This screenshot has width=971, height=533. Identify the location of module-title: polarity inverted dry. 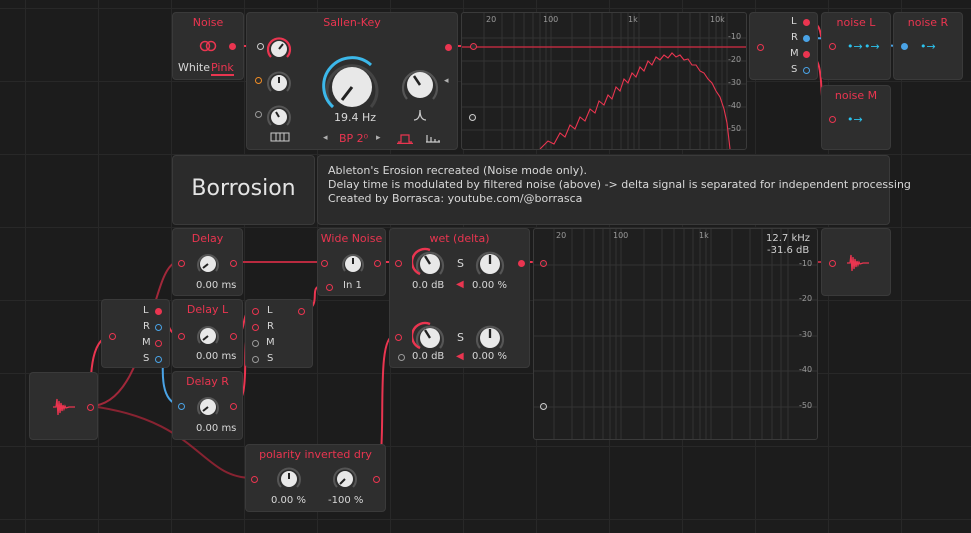
(315, 454).